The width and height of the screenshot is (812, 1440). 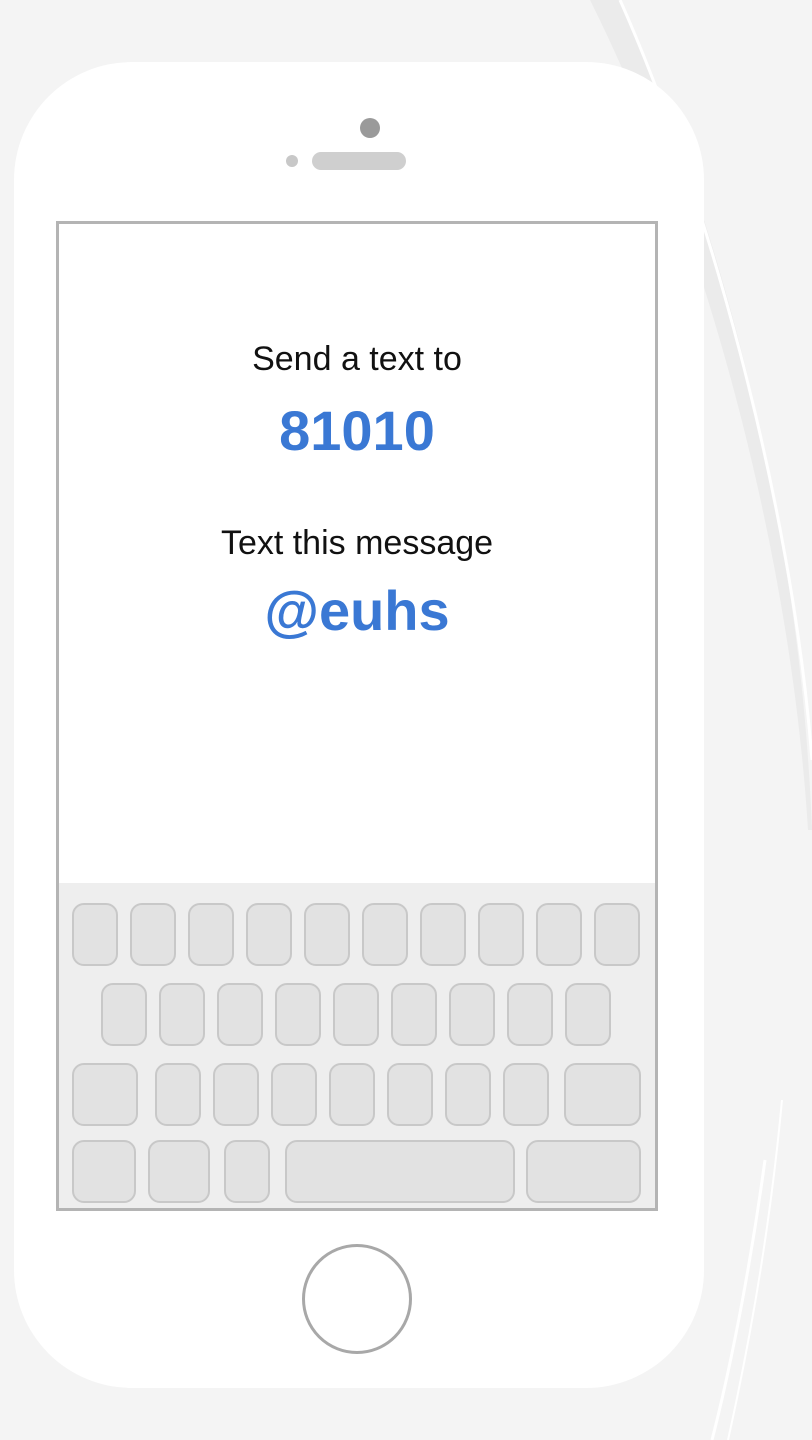 I want to click on sensor-dot-icon, so click(x=292, y=161).